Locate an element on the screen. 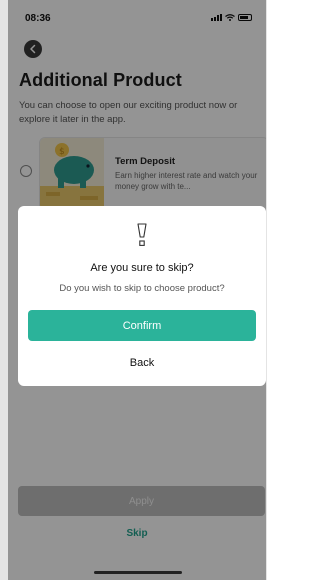 The height and width of the screenshot is (580, 320). home-indicator is located at coordinates (138, 572).